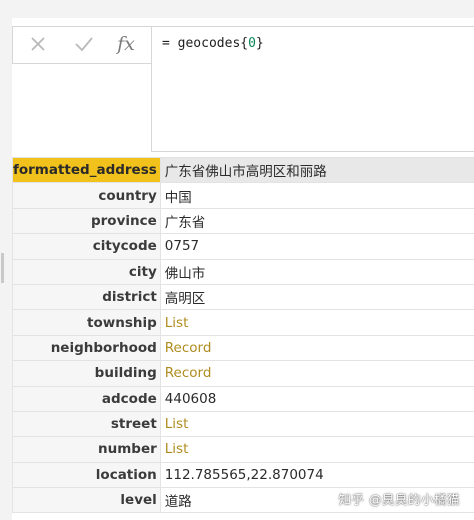 This screenshot has width=474, height=520. What do you see at coordinates (86, 322) in the screenshot?
I see `field-name-township: township` at bounding box center [86, 322].